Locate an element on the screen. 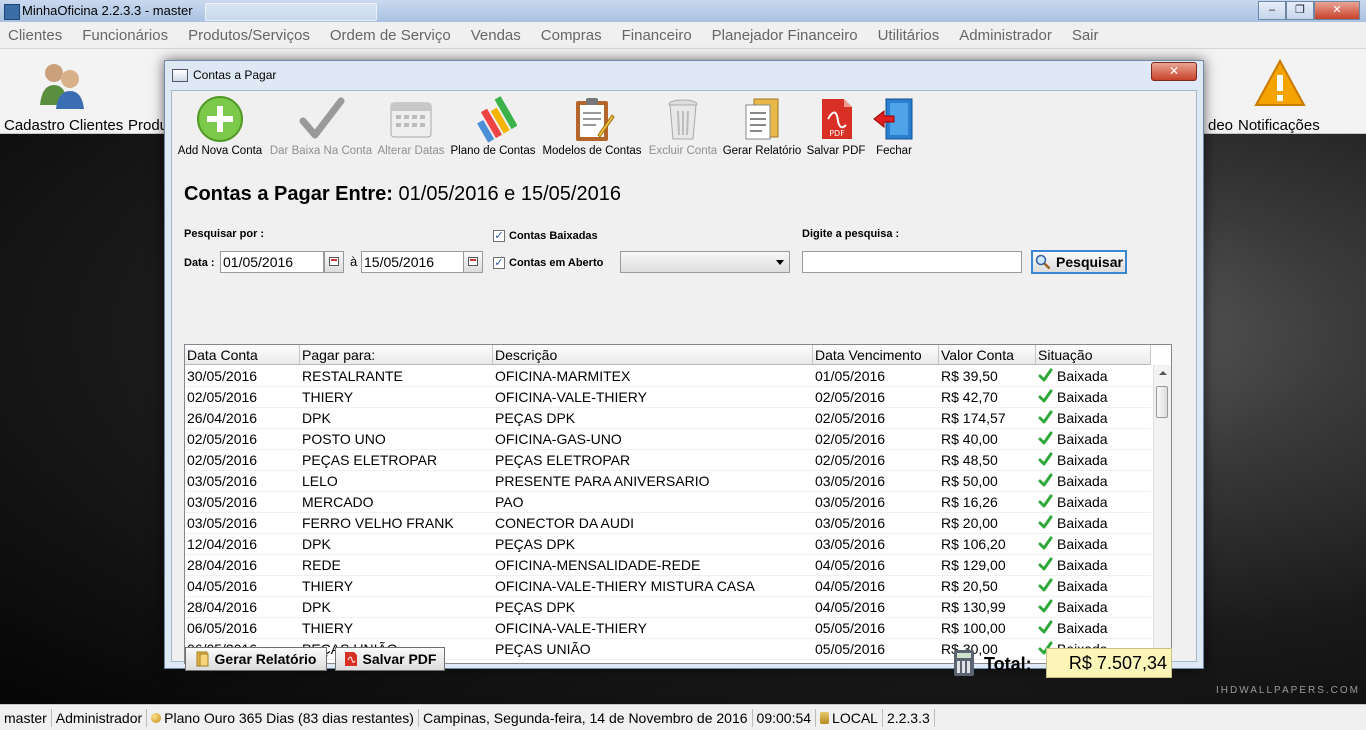 The image size is (1366, 730). add-nova-conta-button: Add Nova Conta is located at coordinates (220, 126).